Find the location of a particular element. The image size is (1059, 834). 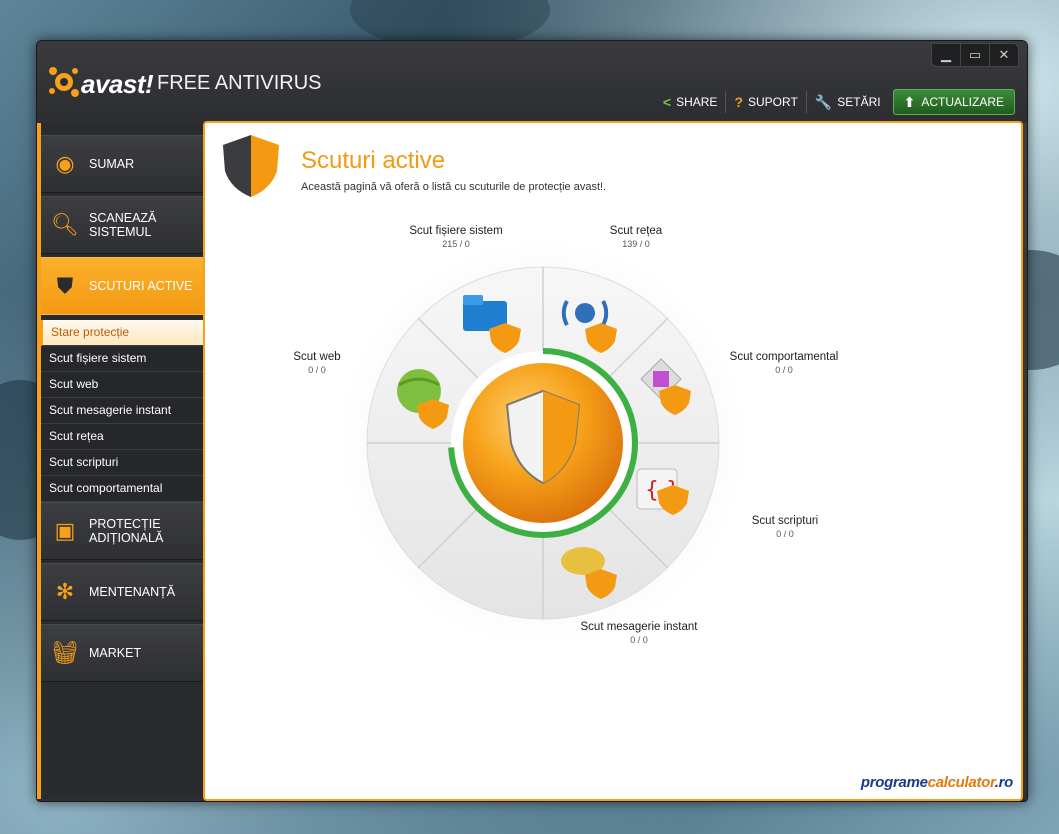

watermark: programecalculator.ro is located at coordinates (937, 782).